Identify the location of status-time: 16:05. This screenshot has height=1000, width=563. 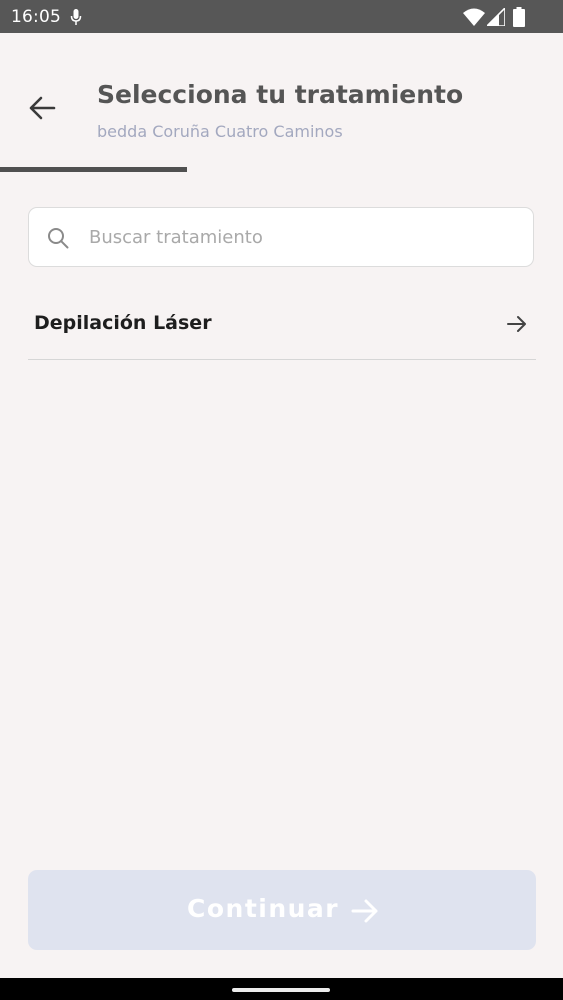
(36, 17).